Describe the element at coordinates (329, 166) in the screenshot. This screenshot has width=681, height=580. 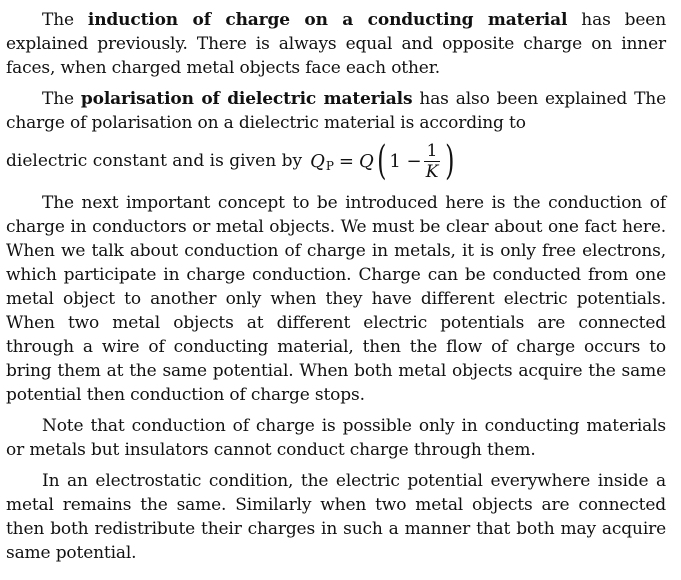
I see `formula-subscript: P` at that location.